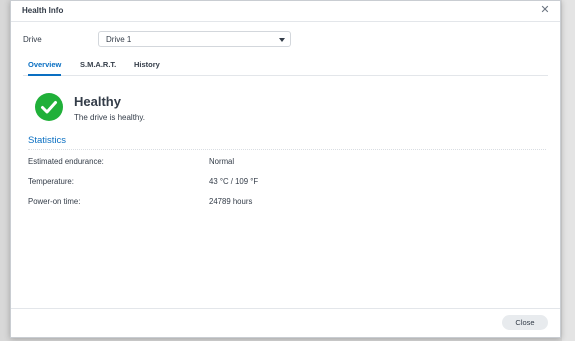 The height and width of the screenshot is (341, 575). Describe the element at coordinates (545, 10) in the screenshot. I see `close-icon: ✕` at that location.